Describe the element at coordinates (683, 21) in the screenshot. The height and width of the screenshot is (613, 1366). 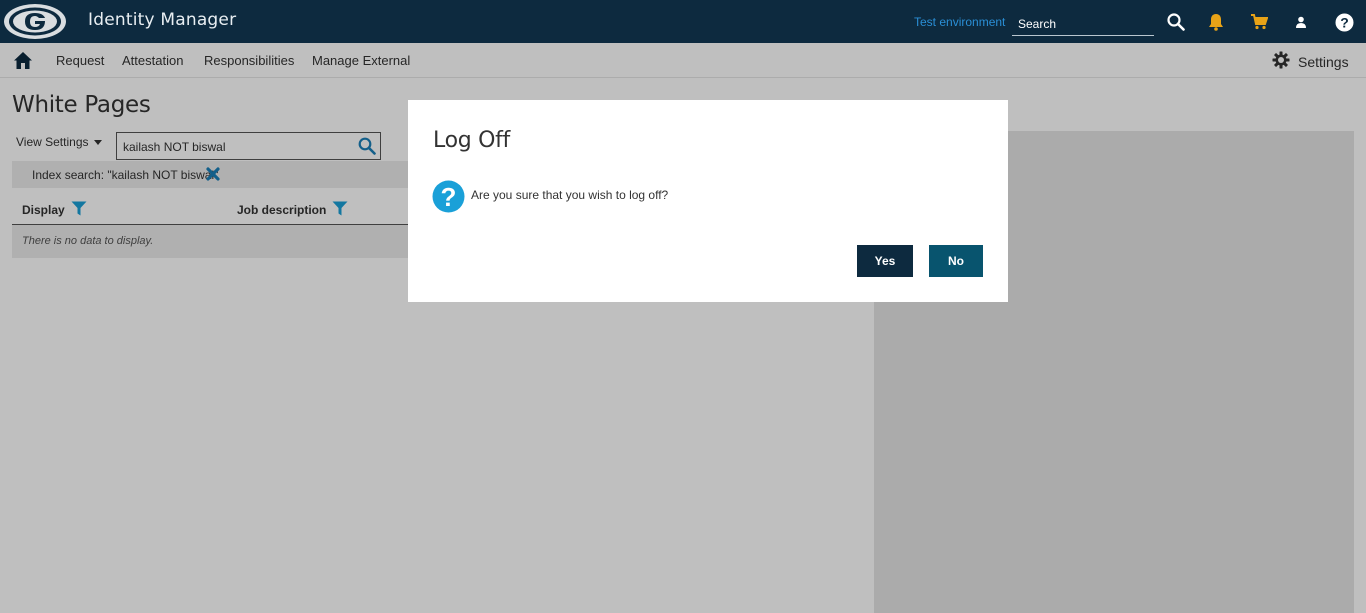
I see `top-bar: Identity Manager Test environment ?` at that location.